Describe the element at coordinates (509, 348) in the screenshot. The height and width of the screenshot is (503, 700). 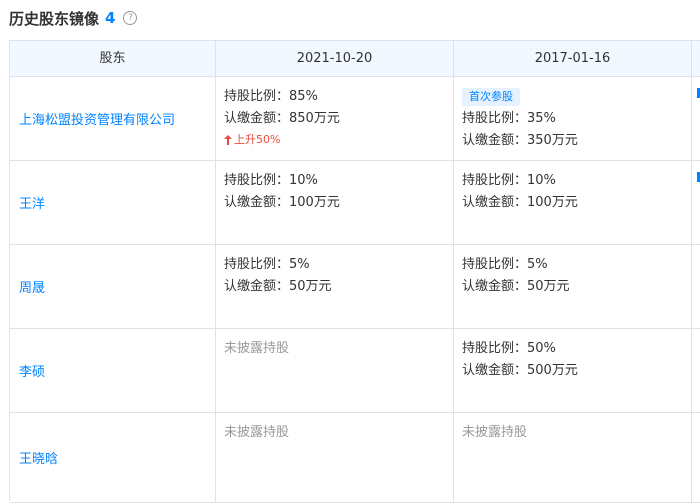
I see `holding-ratio: 持股比例：50%` at that location.